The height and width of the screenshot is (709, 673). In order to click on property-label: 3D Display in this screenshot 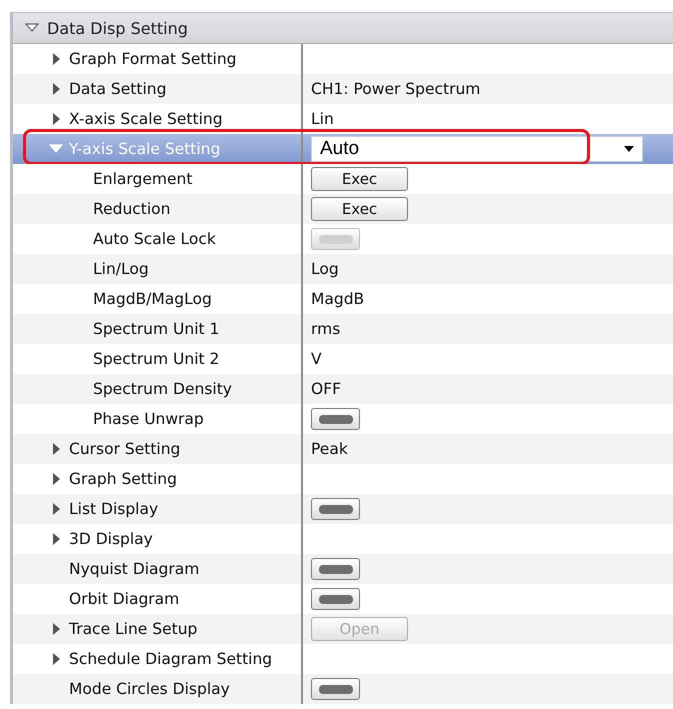, I will do `click(110, 539)`.